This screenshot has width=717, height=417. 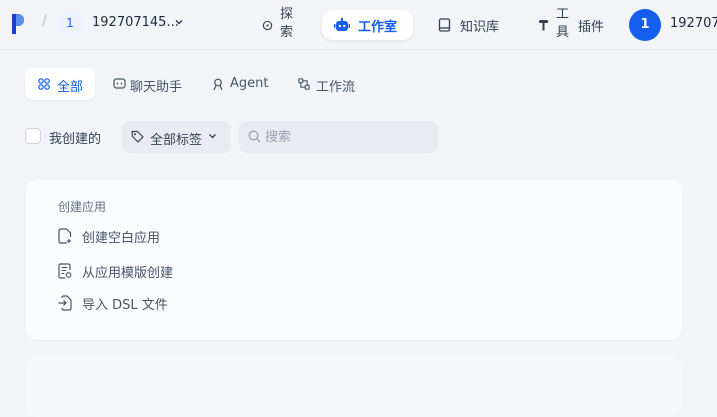 I want to click on created-by-me-label: 我创建的, so click(x=75, y=137).